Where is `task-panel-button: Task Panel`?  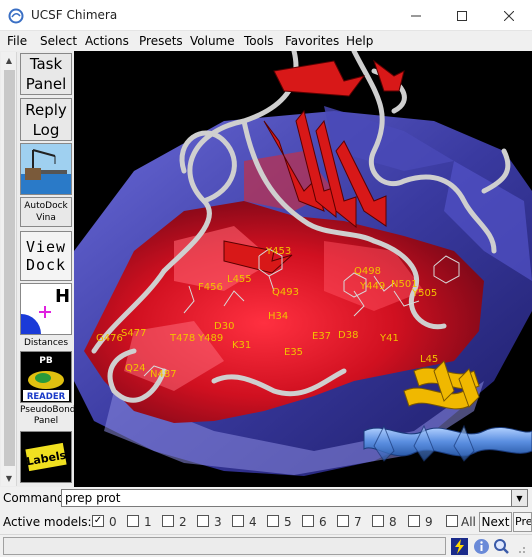
task-panel-button: Task Panel is located at coordinates (46, 74).